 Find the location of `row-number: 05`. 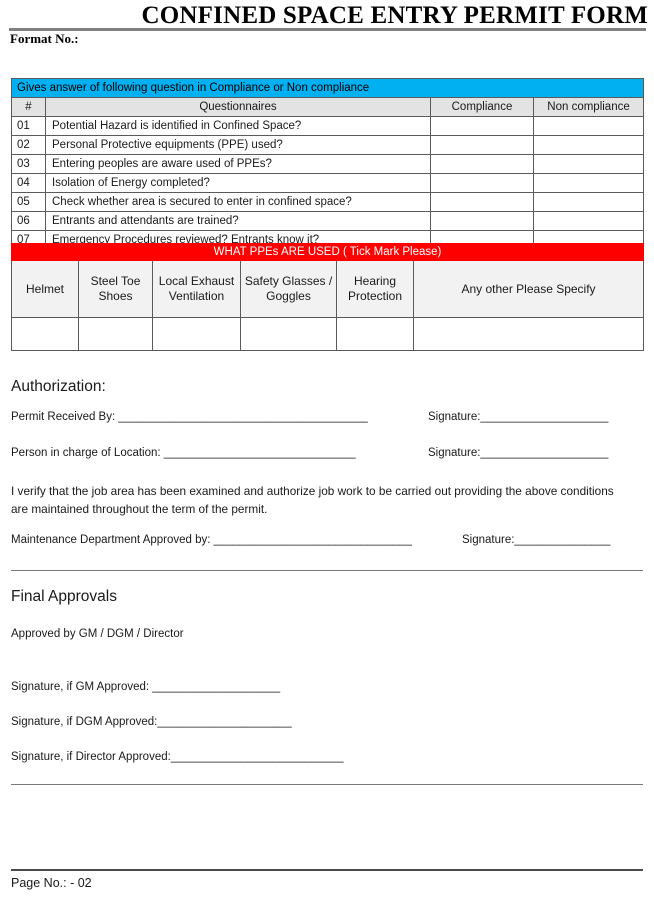

row-number: 05 is located at coordinates (28, 202).